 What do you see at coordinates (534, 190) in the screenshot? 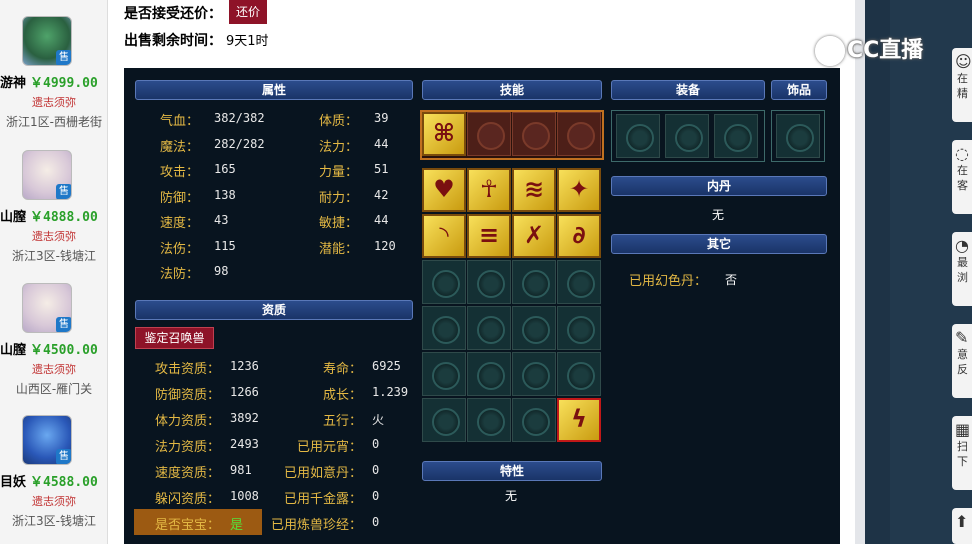
I see `rush-skill-icon: ≋` at bounding box center [534, 190].